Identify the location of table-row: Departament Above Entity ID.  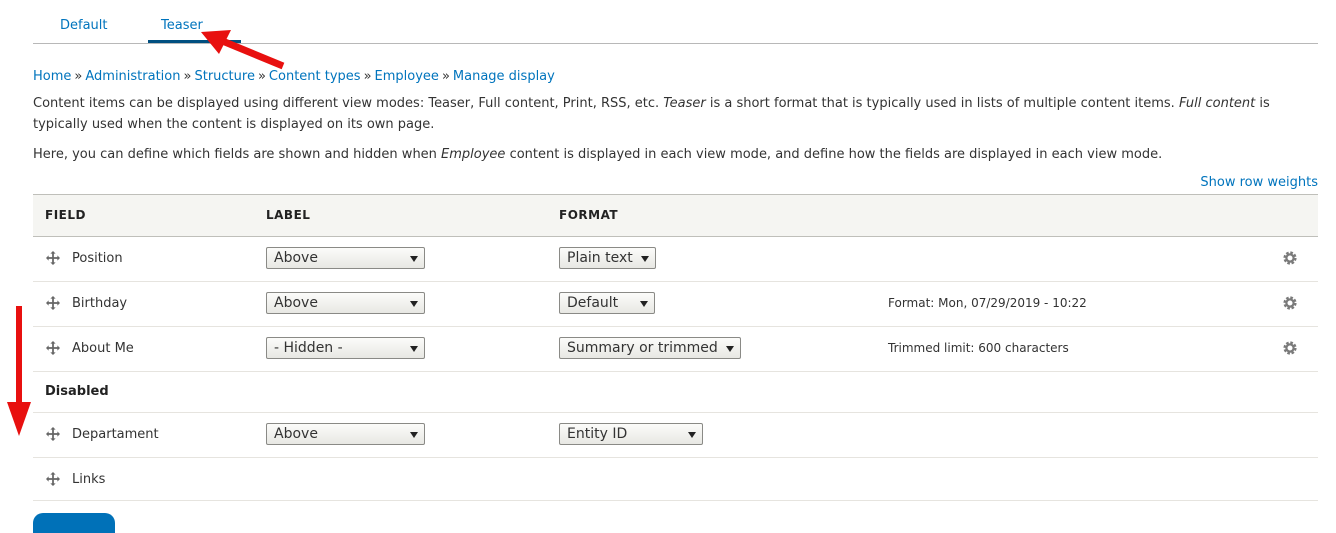
(675, 435).